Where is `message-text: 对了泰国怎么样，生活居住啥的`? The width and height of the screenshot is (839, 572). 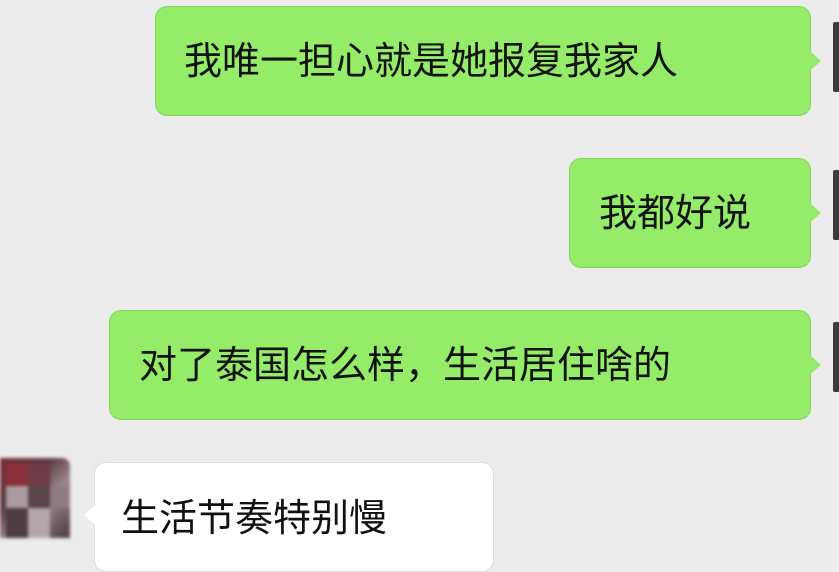 message-text: 对了泰国怎么样，生活居住啥的 is located at coordinates (405, 365).